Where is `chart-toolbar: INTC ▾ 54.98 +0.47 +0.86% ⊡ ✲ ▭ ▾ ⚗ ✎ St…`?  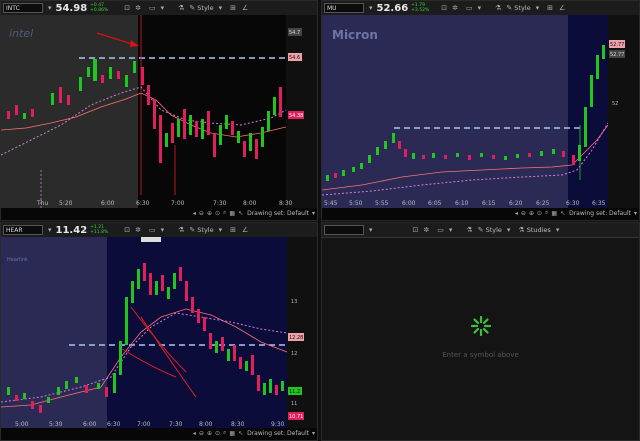
chart-toolbar: INTC ▾ 54.98 +0.47 +0.86% ⊡ ✲ ▭ ▾ ⚗ ✎ St… is located at coordinates (159, 8).